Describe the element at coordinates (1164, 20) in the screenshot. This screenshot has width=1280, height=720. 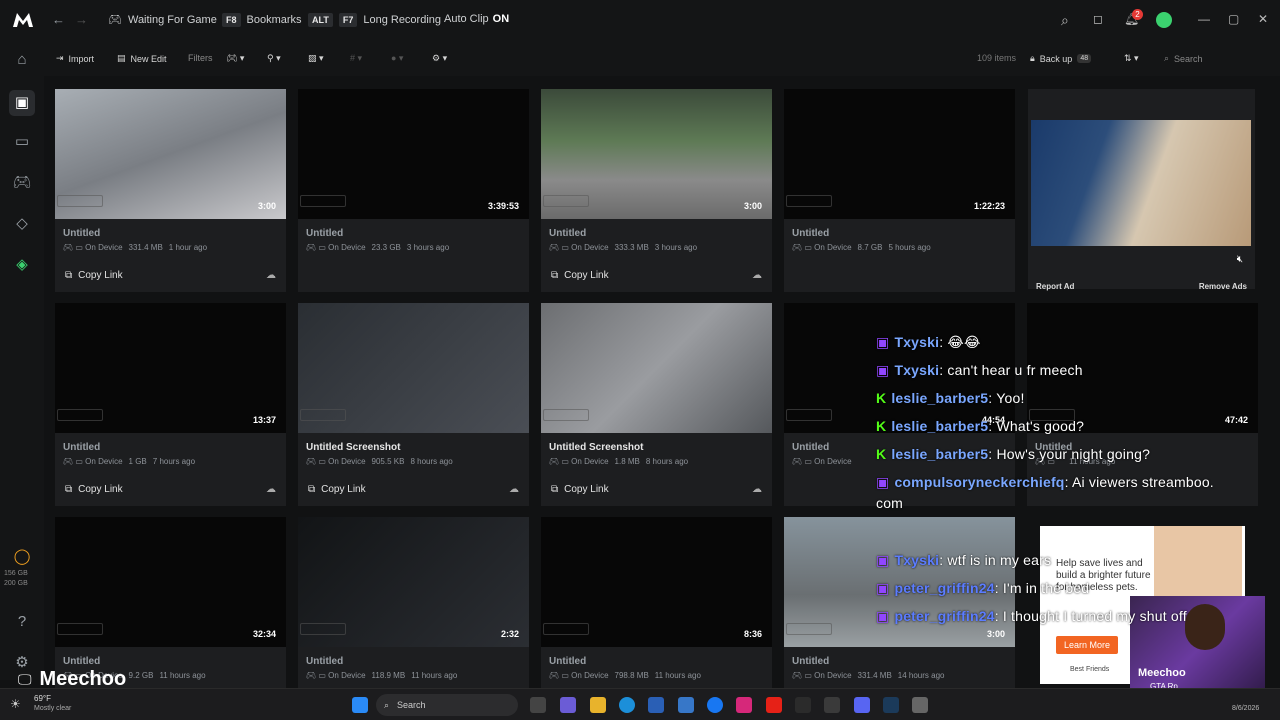
I see `avatar` at that location.